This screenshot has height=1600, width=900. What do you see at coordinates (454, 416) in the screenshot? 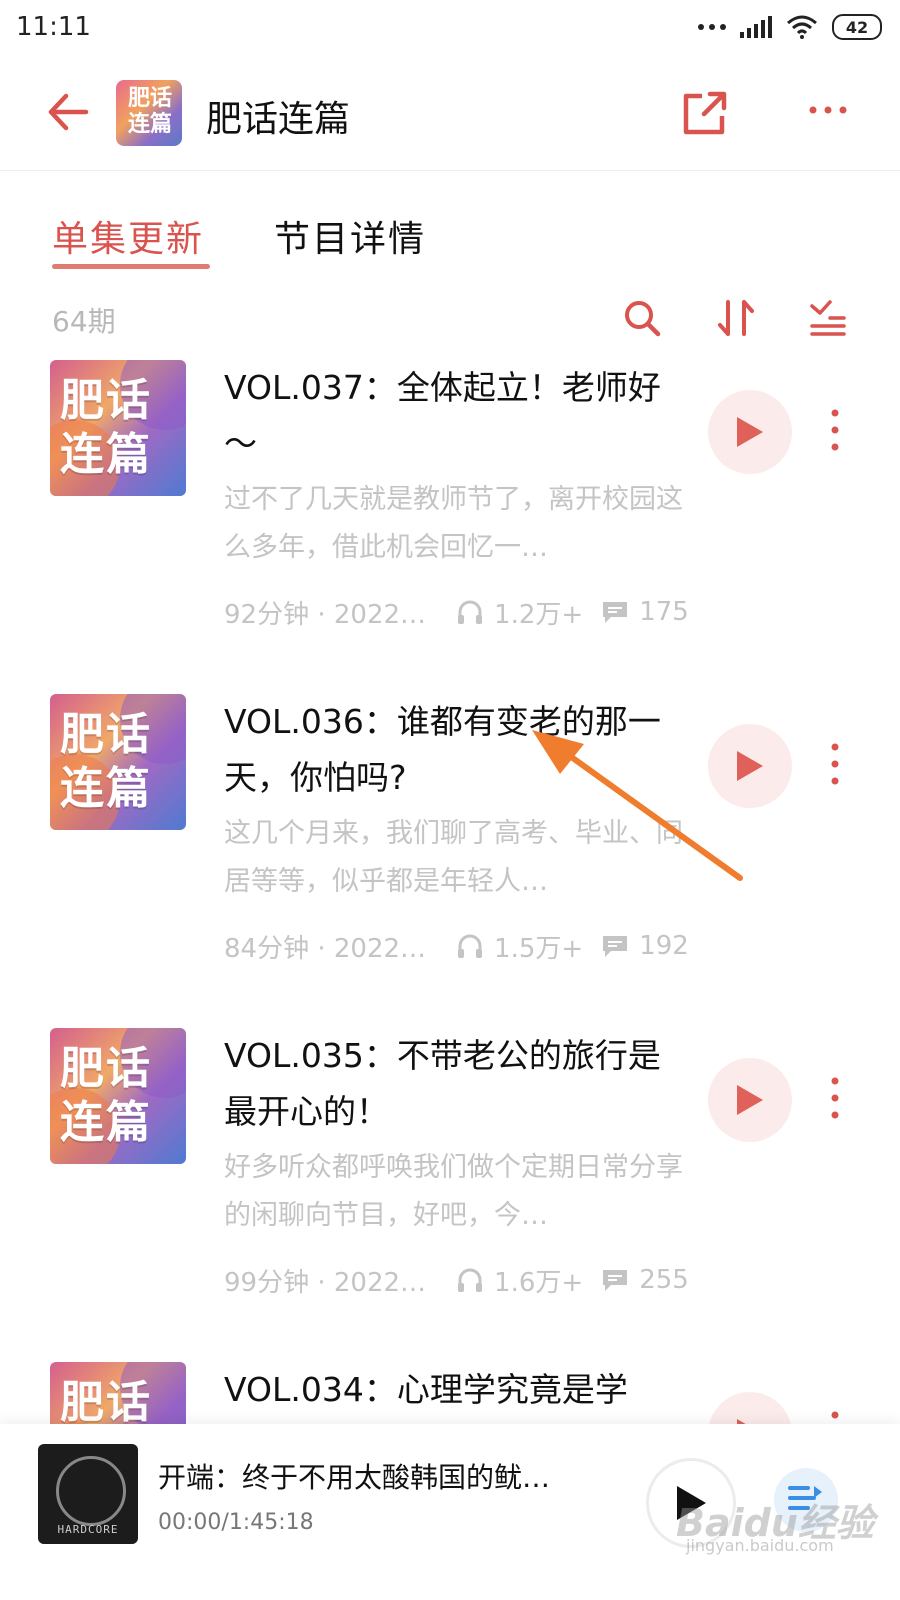
I see `episode-title: VOL.037：全体起立！老师好～` at bounding box center [454, 416].